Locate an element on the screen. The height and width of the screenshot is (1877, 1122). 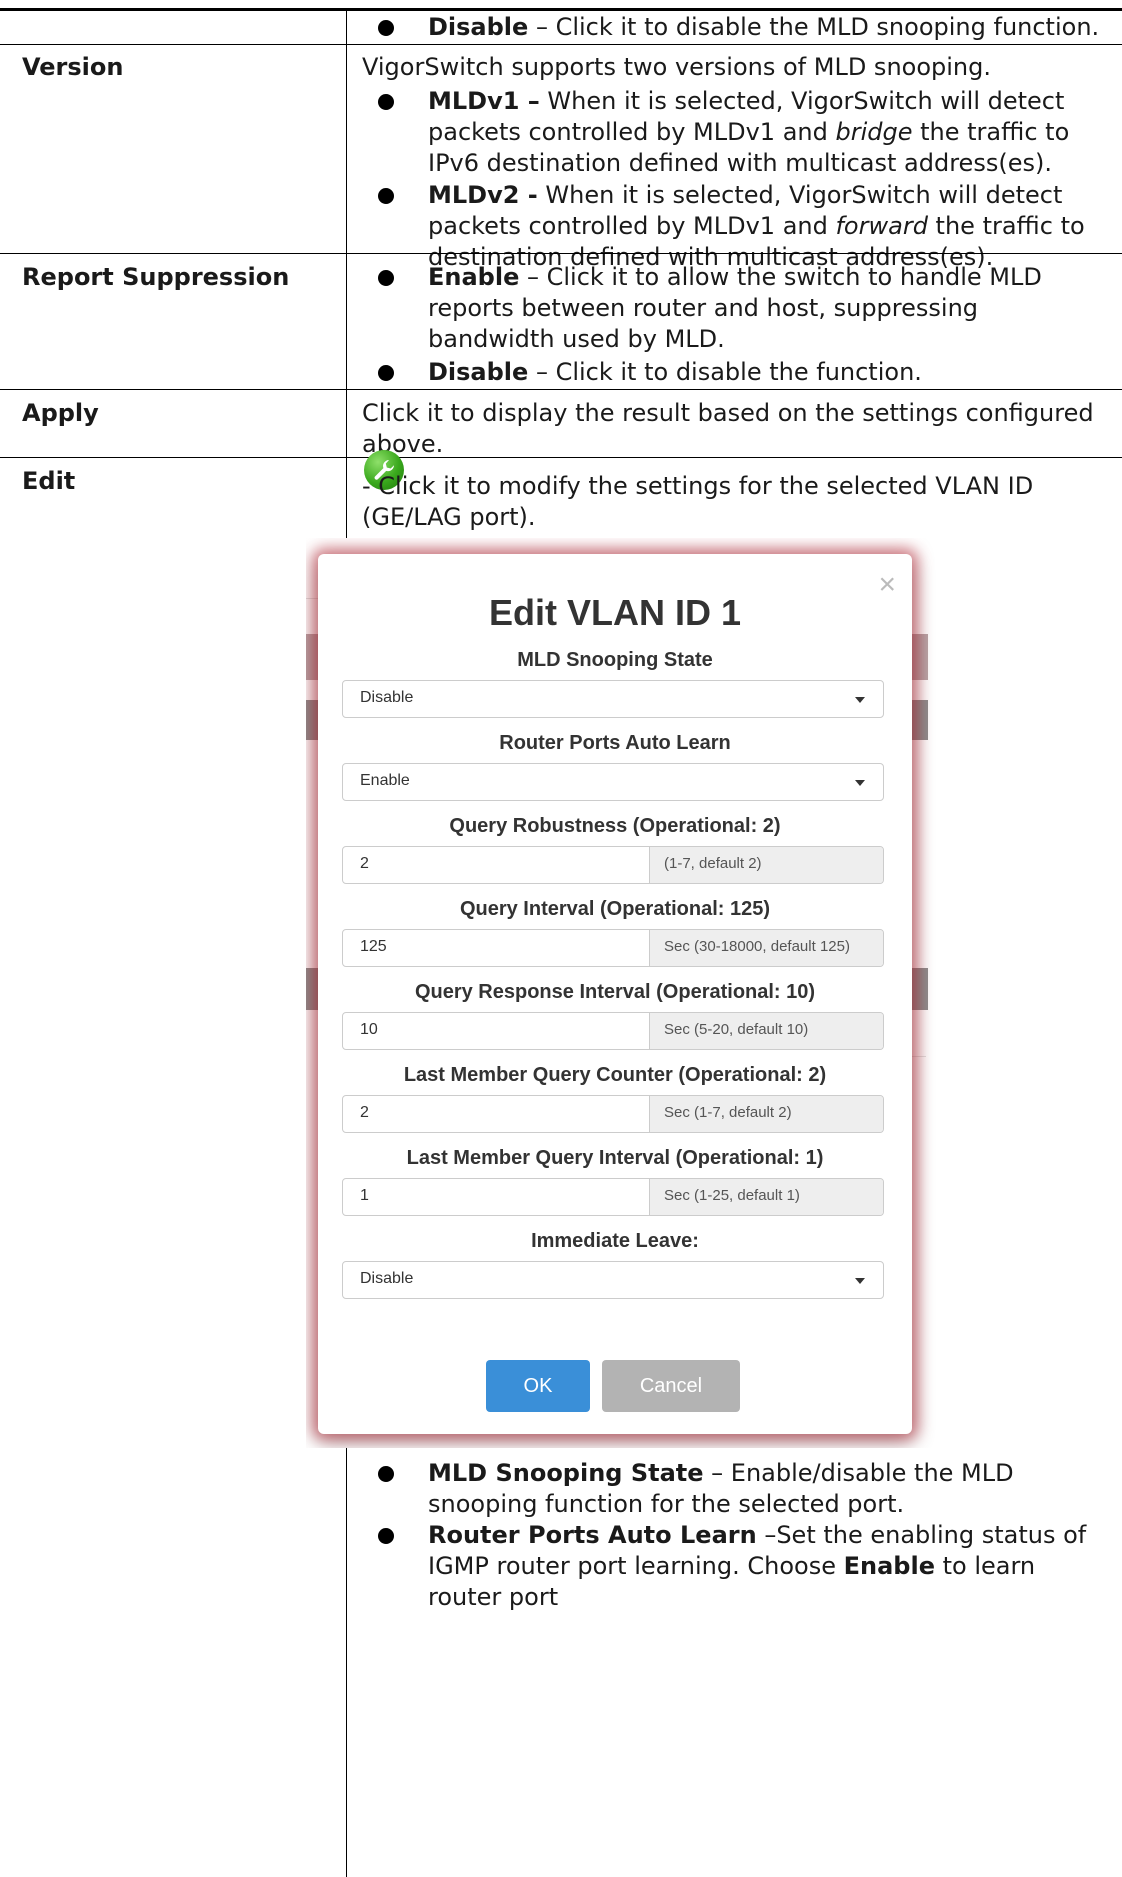
snooping-state-select: Disable is located at coordinates (613, 699).